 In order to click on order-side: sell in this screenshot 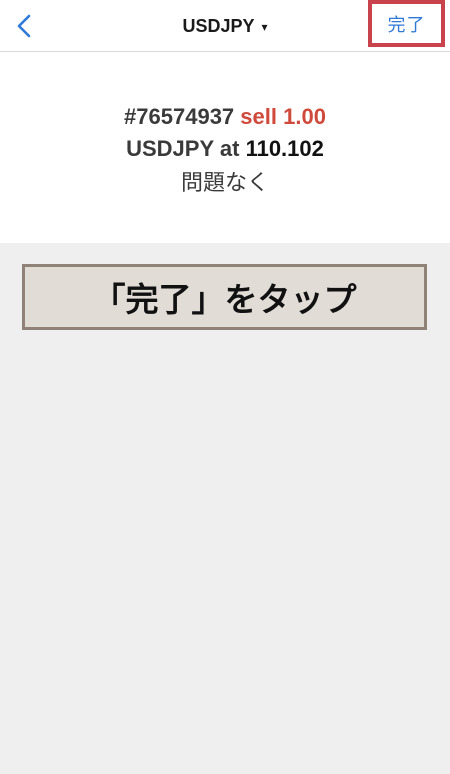, I will do `click(258, 116)`.